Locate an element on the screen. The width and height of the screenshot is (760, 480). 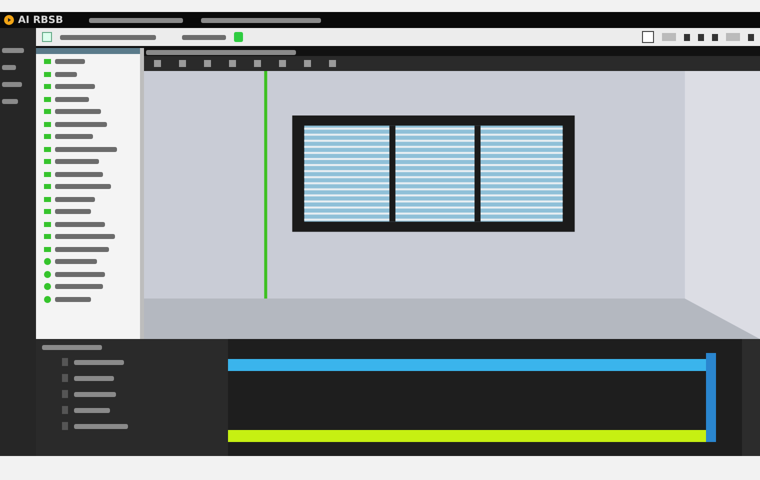
image-icon is located at coordinates (47, 37).